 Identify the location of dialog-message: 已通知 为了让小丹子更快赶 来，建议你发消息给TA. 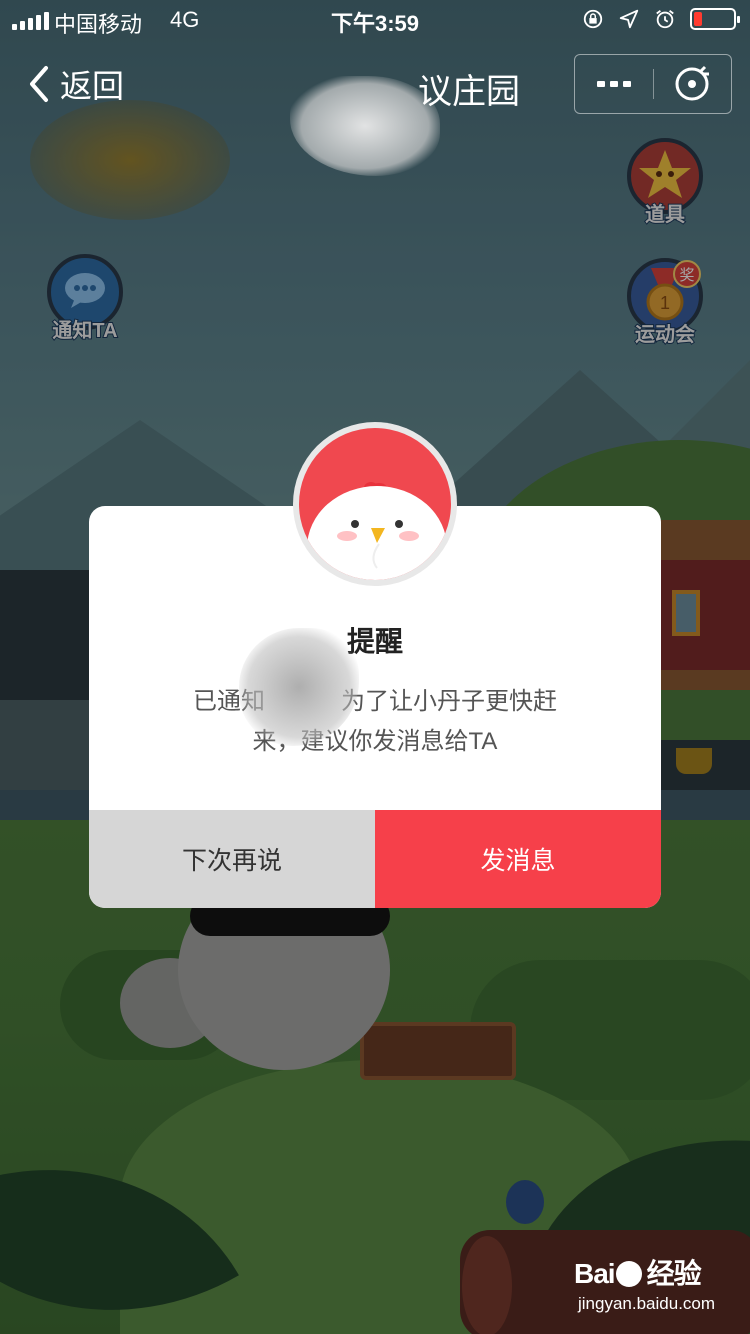
(375, 722).